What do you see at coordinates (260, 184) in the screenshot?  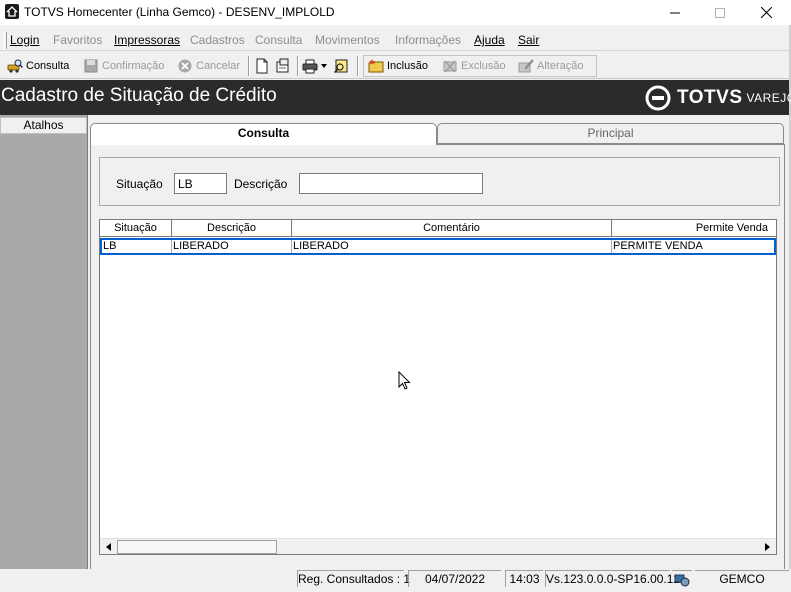 I see `descricao-label: Descrição` at bounding box center [260, 184].